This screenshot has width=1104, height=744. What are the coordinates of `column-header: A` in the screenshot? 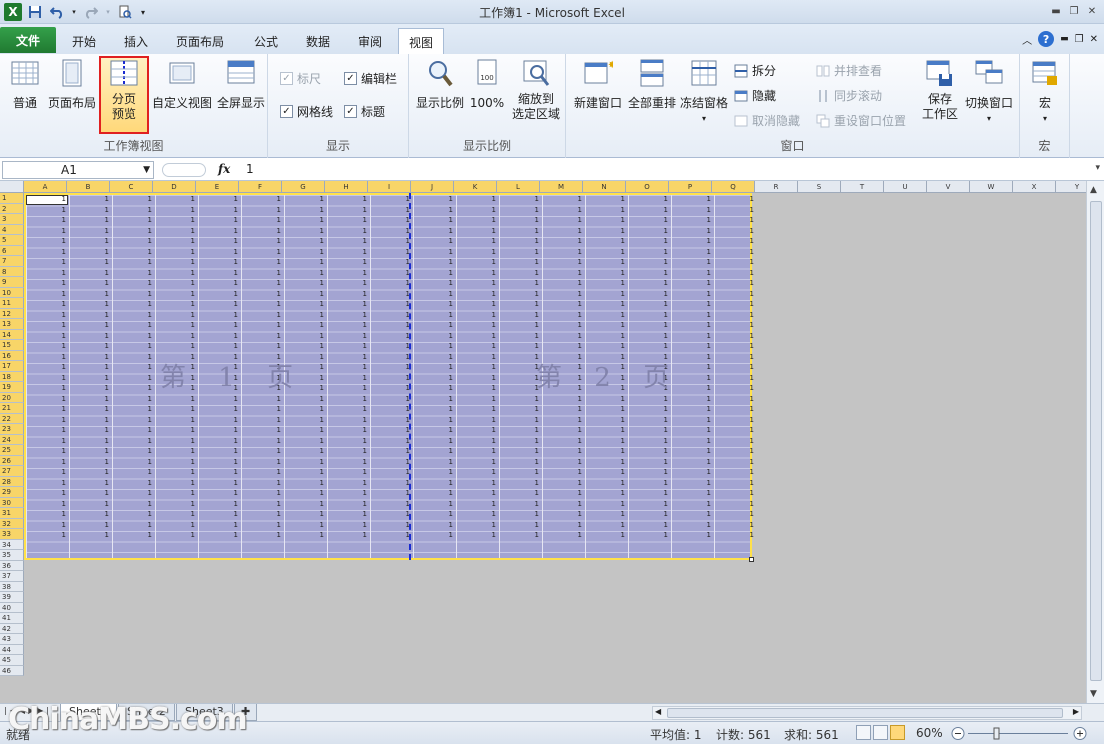 It's located at (45, 187).